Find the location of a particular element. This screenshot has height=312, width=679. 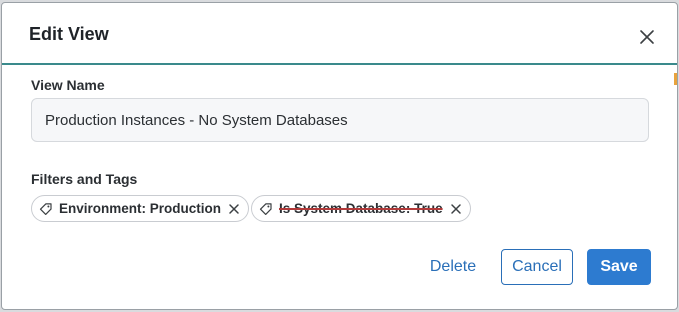

chip-label: Is System Database: True is located at coordinates (361, 208).